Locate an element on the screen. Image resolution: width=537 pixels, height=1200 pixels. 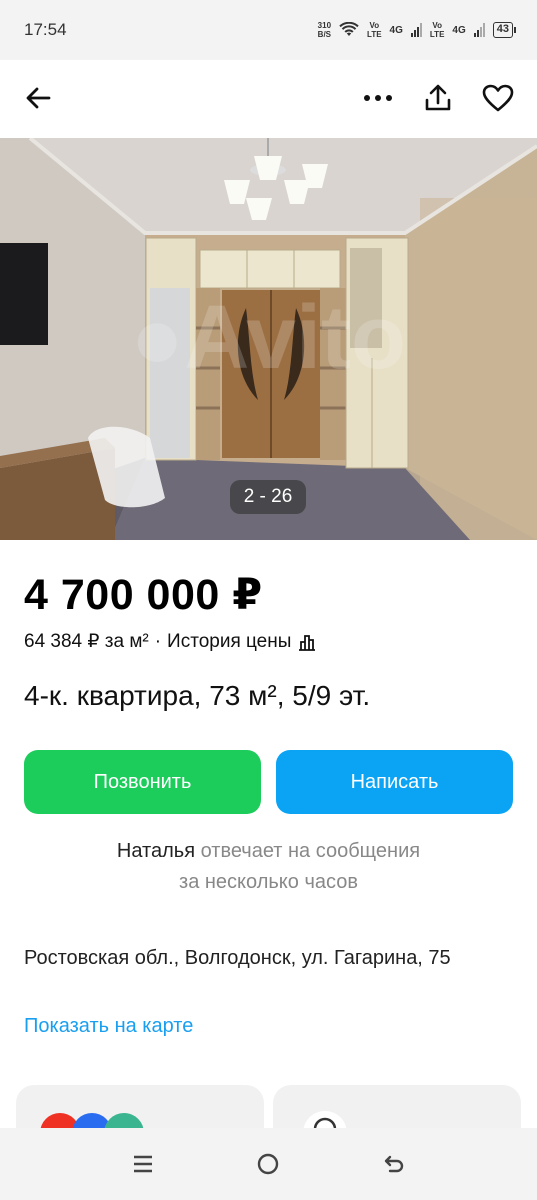
menu-lines-icon is located at coordinates (142, 1164).